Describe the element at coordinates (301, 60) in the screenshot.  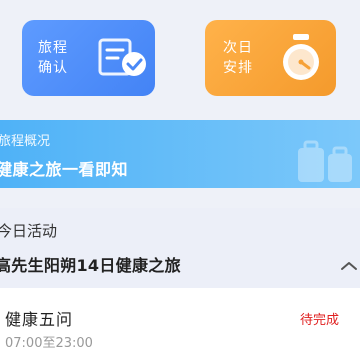
I see `stopwatch-icon` at that location.